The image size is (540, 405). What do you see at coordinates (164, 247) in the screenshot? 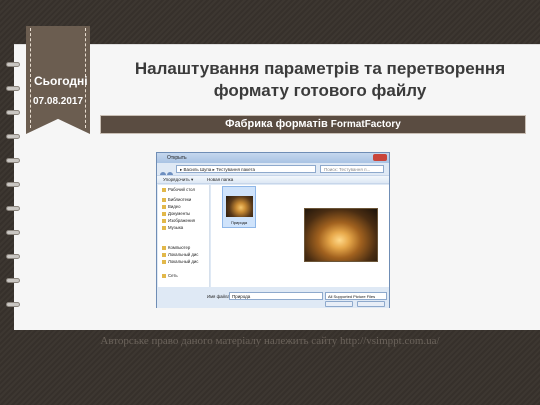
I see `computer-icon` at bounding box center [164, 247].